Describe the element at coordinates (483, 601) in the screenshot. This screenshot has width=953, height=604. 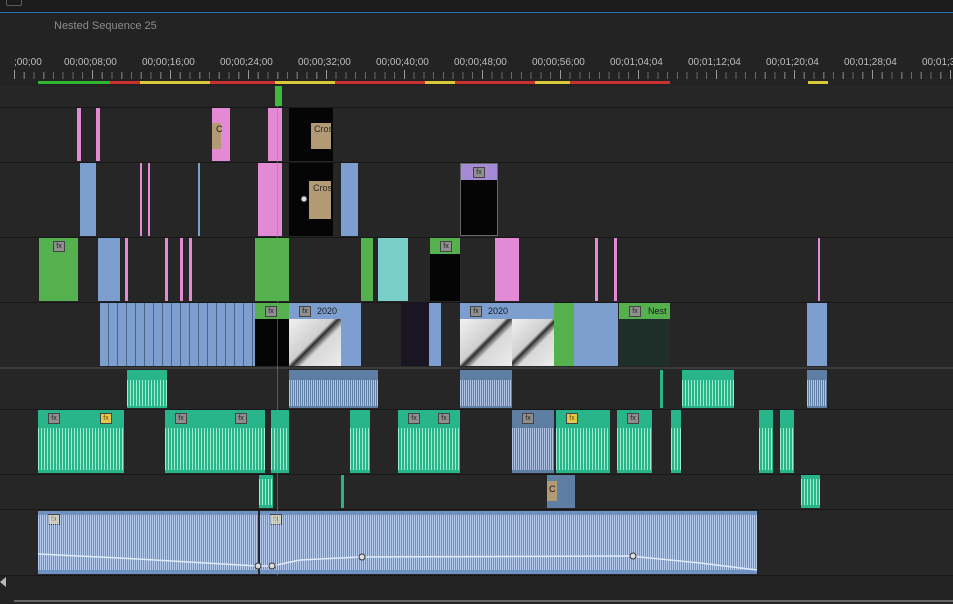
I see `horizontal-scrollbar` at that location.